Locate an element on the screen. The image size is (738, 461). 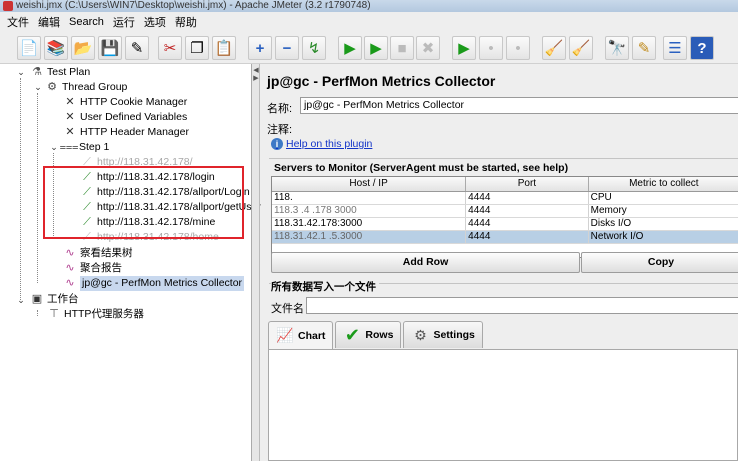
menu-file: 文件 is located at coordinates (18, 22).